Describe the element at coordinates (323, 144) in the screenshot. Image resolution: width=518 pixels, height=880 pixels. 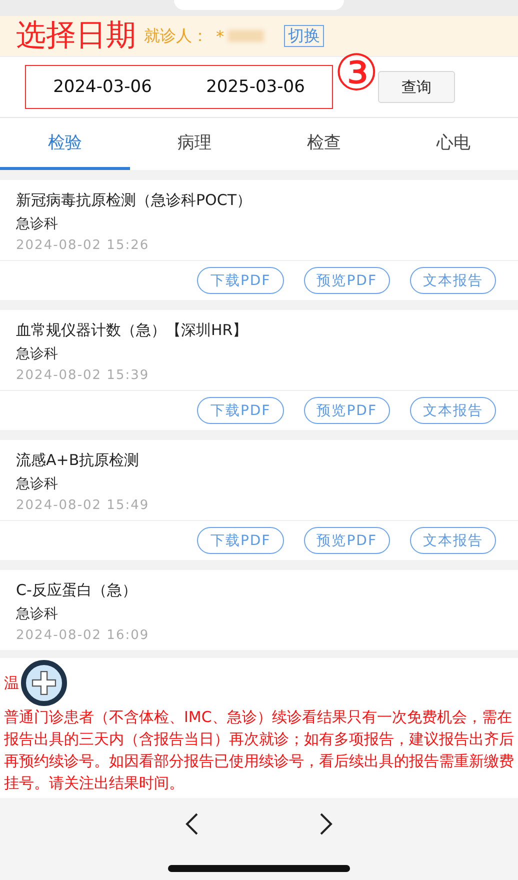
I see `tab: 检查` at that location.